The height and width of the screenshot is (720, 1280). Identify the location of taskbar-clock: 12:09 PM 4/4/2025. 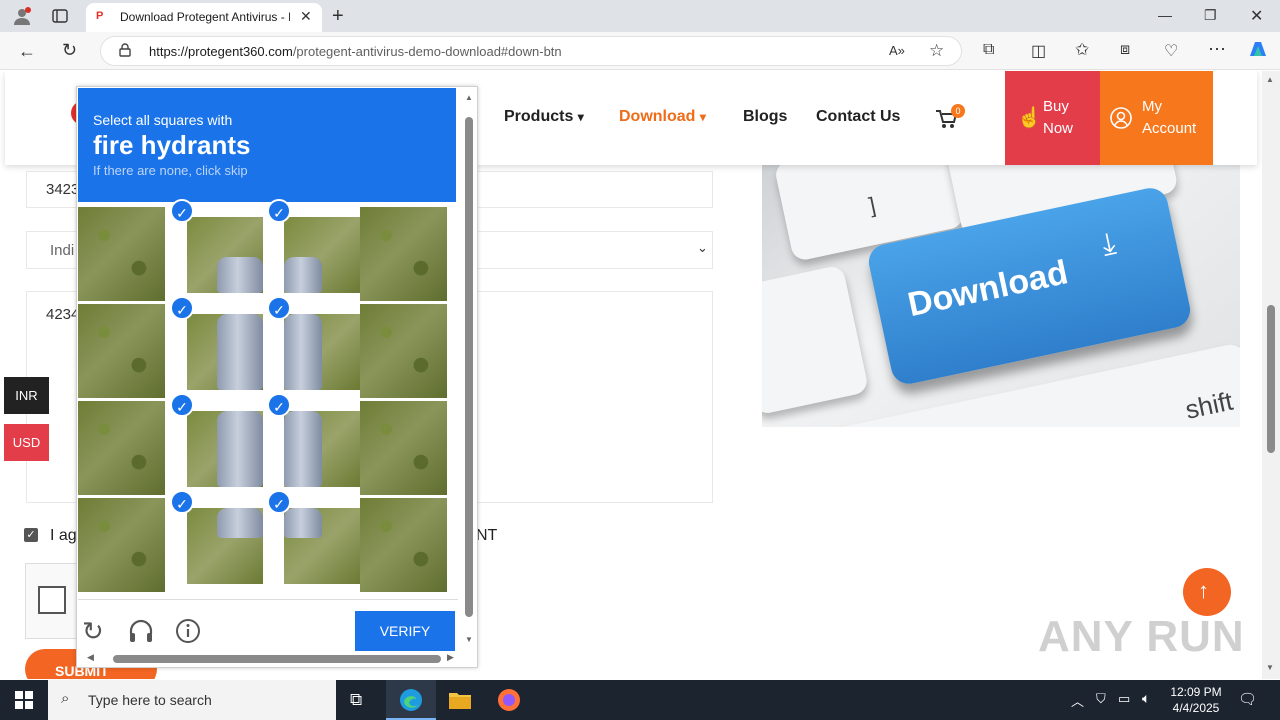
(1196, 700).